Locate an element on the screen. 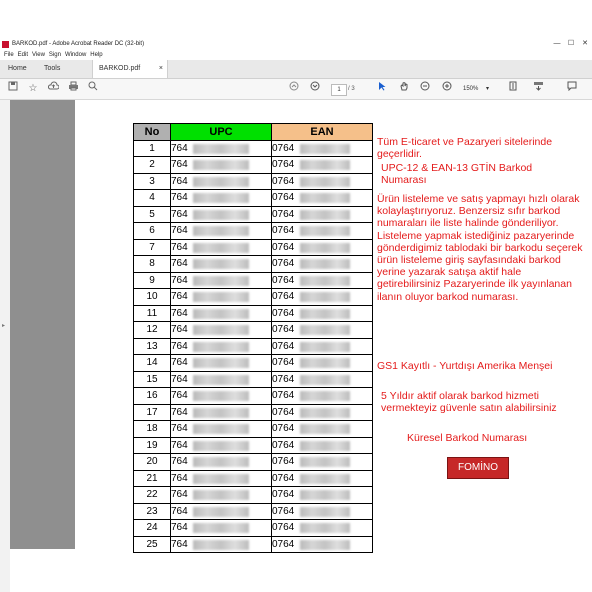 Image resolution: width=592 pixels, height=592 pixels. print-icon is located at coordinates (73, 89).